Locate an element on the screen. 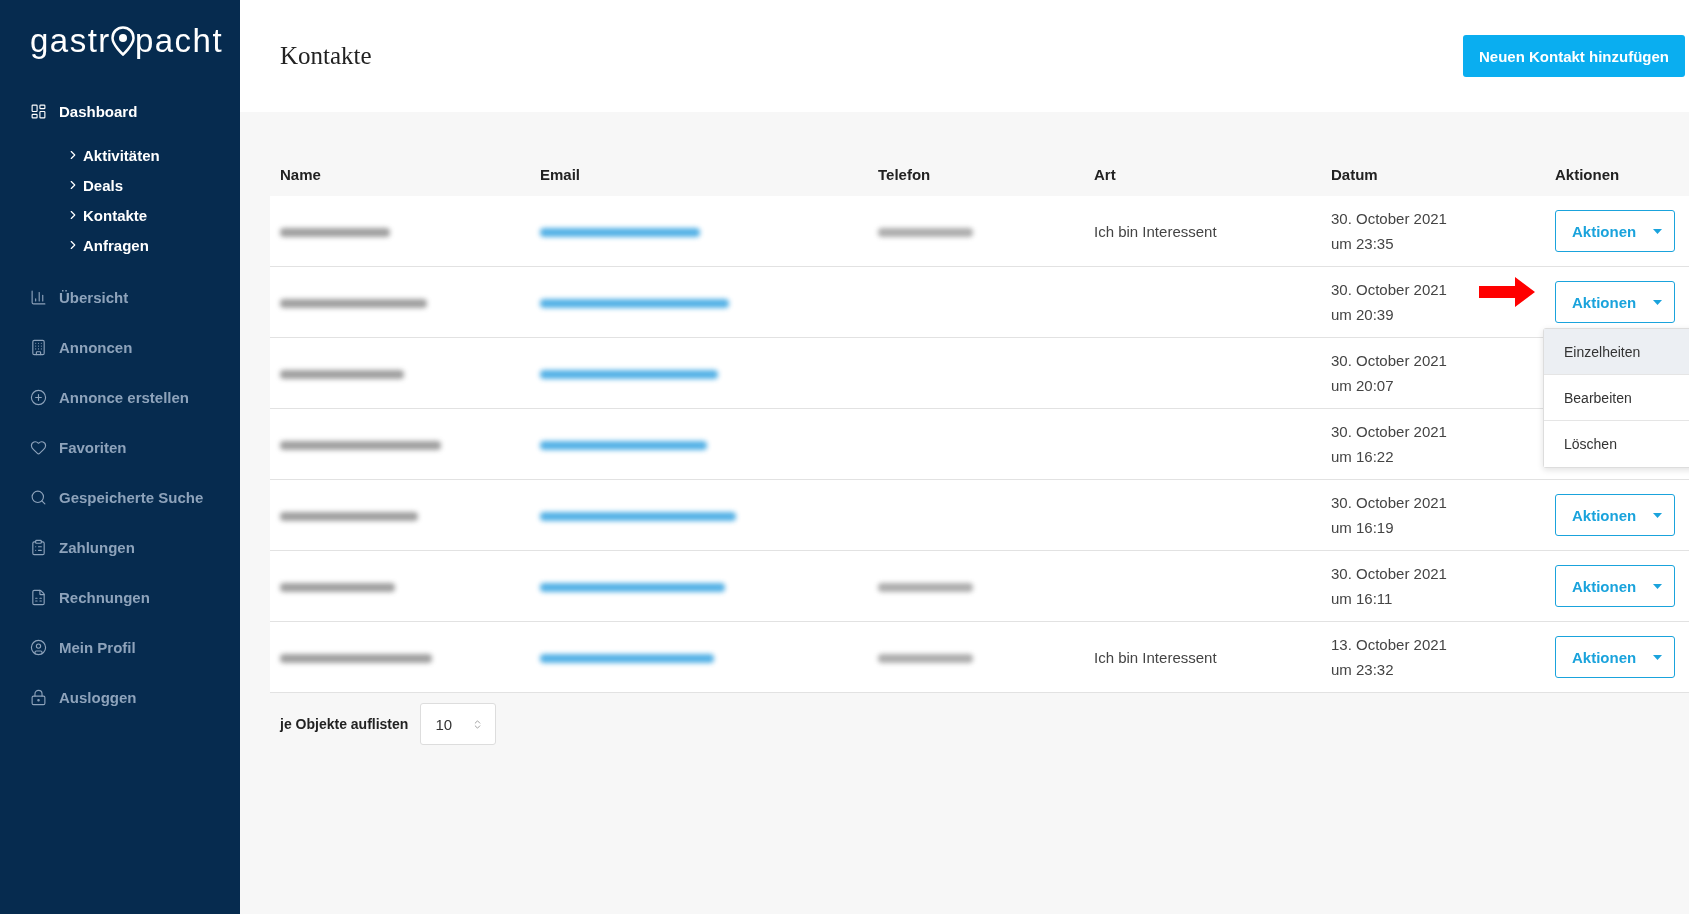 The width and height of the screenshot is (1689, 914). column-header: Telefon is located at coordinates (905, 174).